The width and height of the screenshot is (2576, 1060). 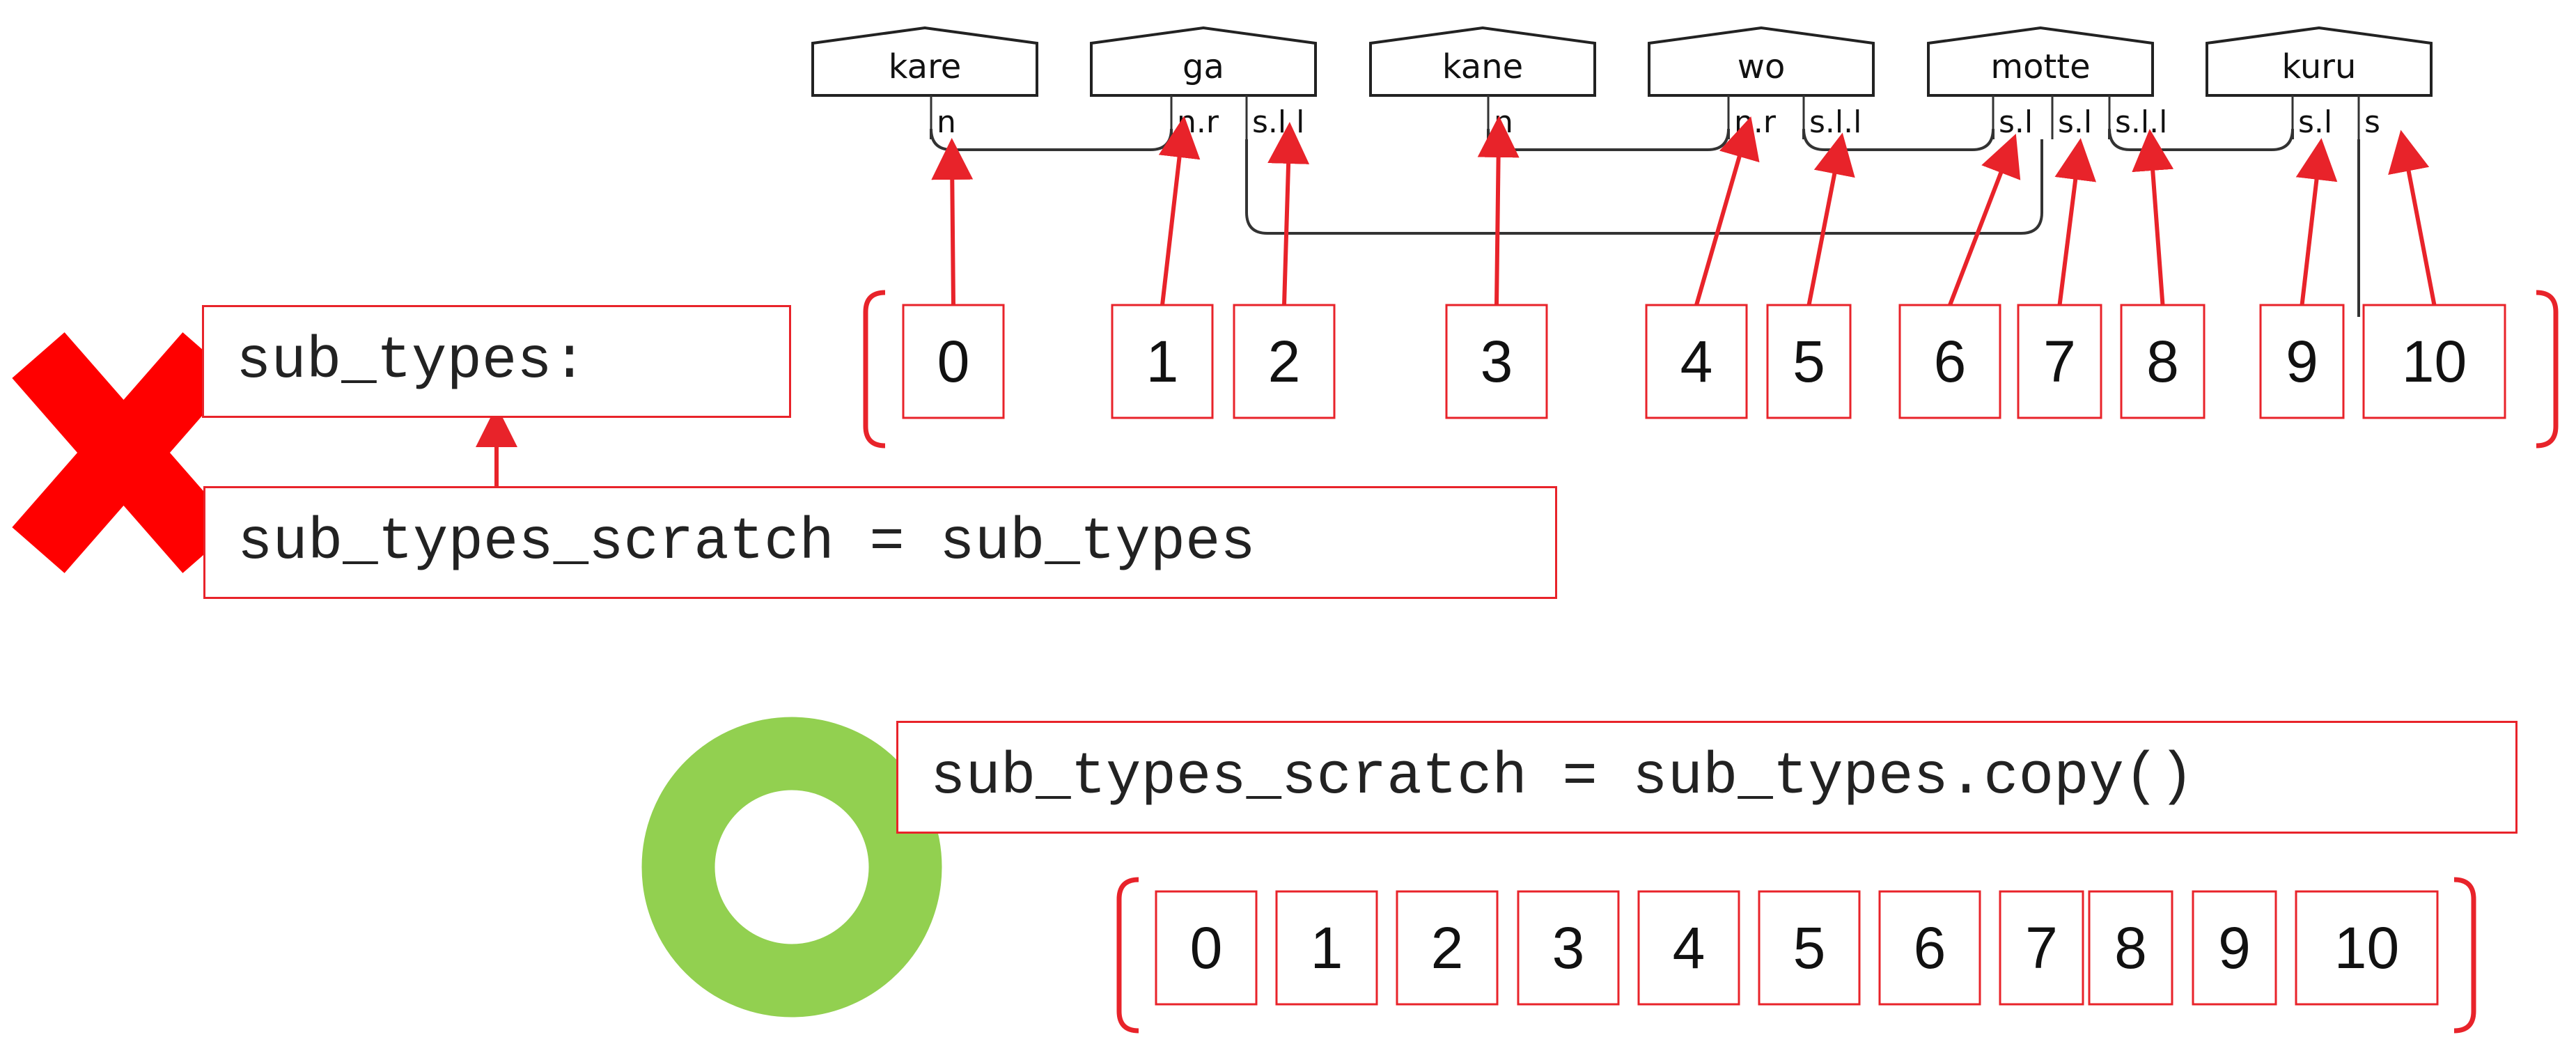 I want to click on circle-ok-icon, so click(x=792, y=867).